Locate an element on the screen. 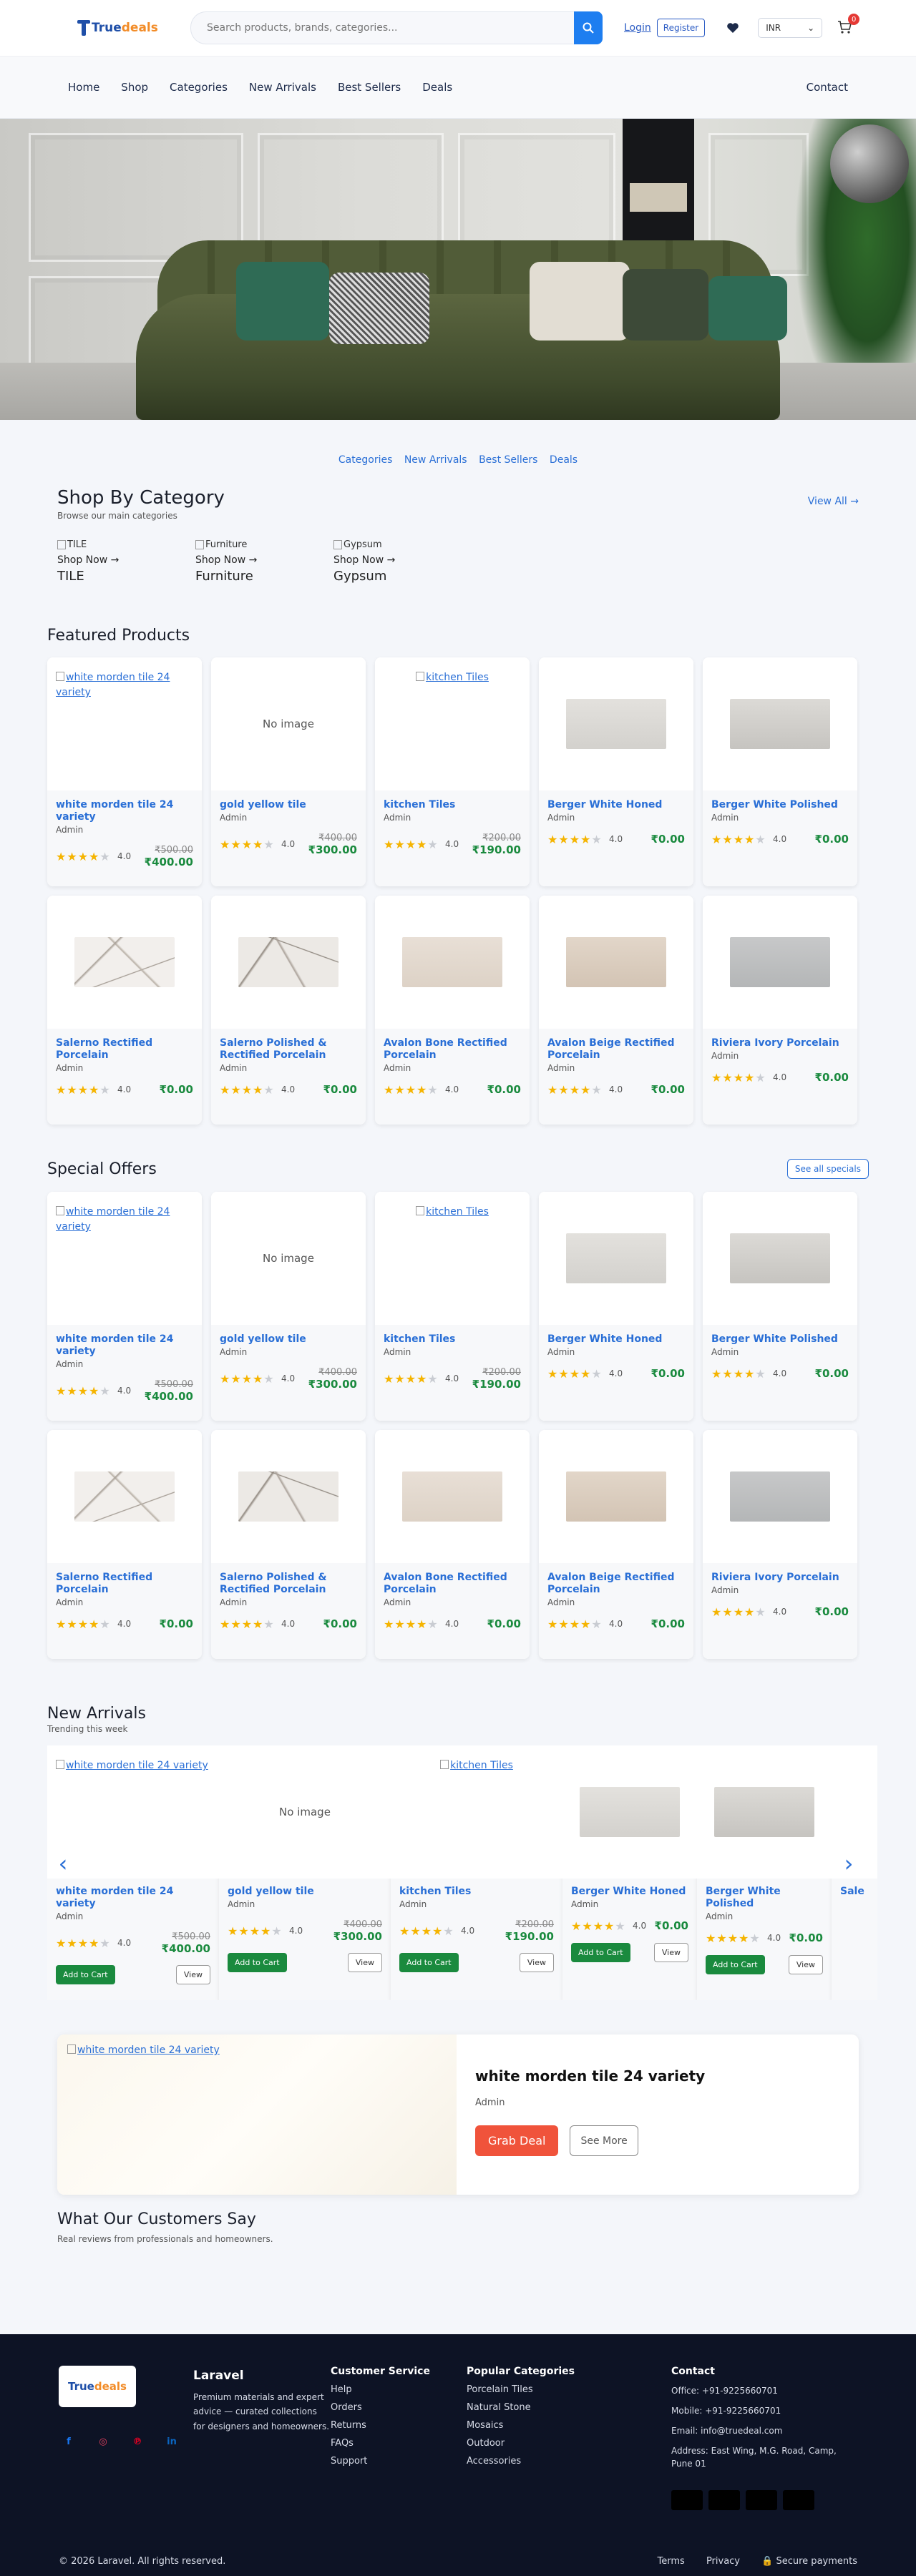 This screenshot has height=2576, width=916. grab-deal-button: Grab Deal is located at coordinates (517, 2140).